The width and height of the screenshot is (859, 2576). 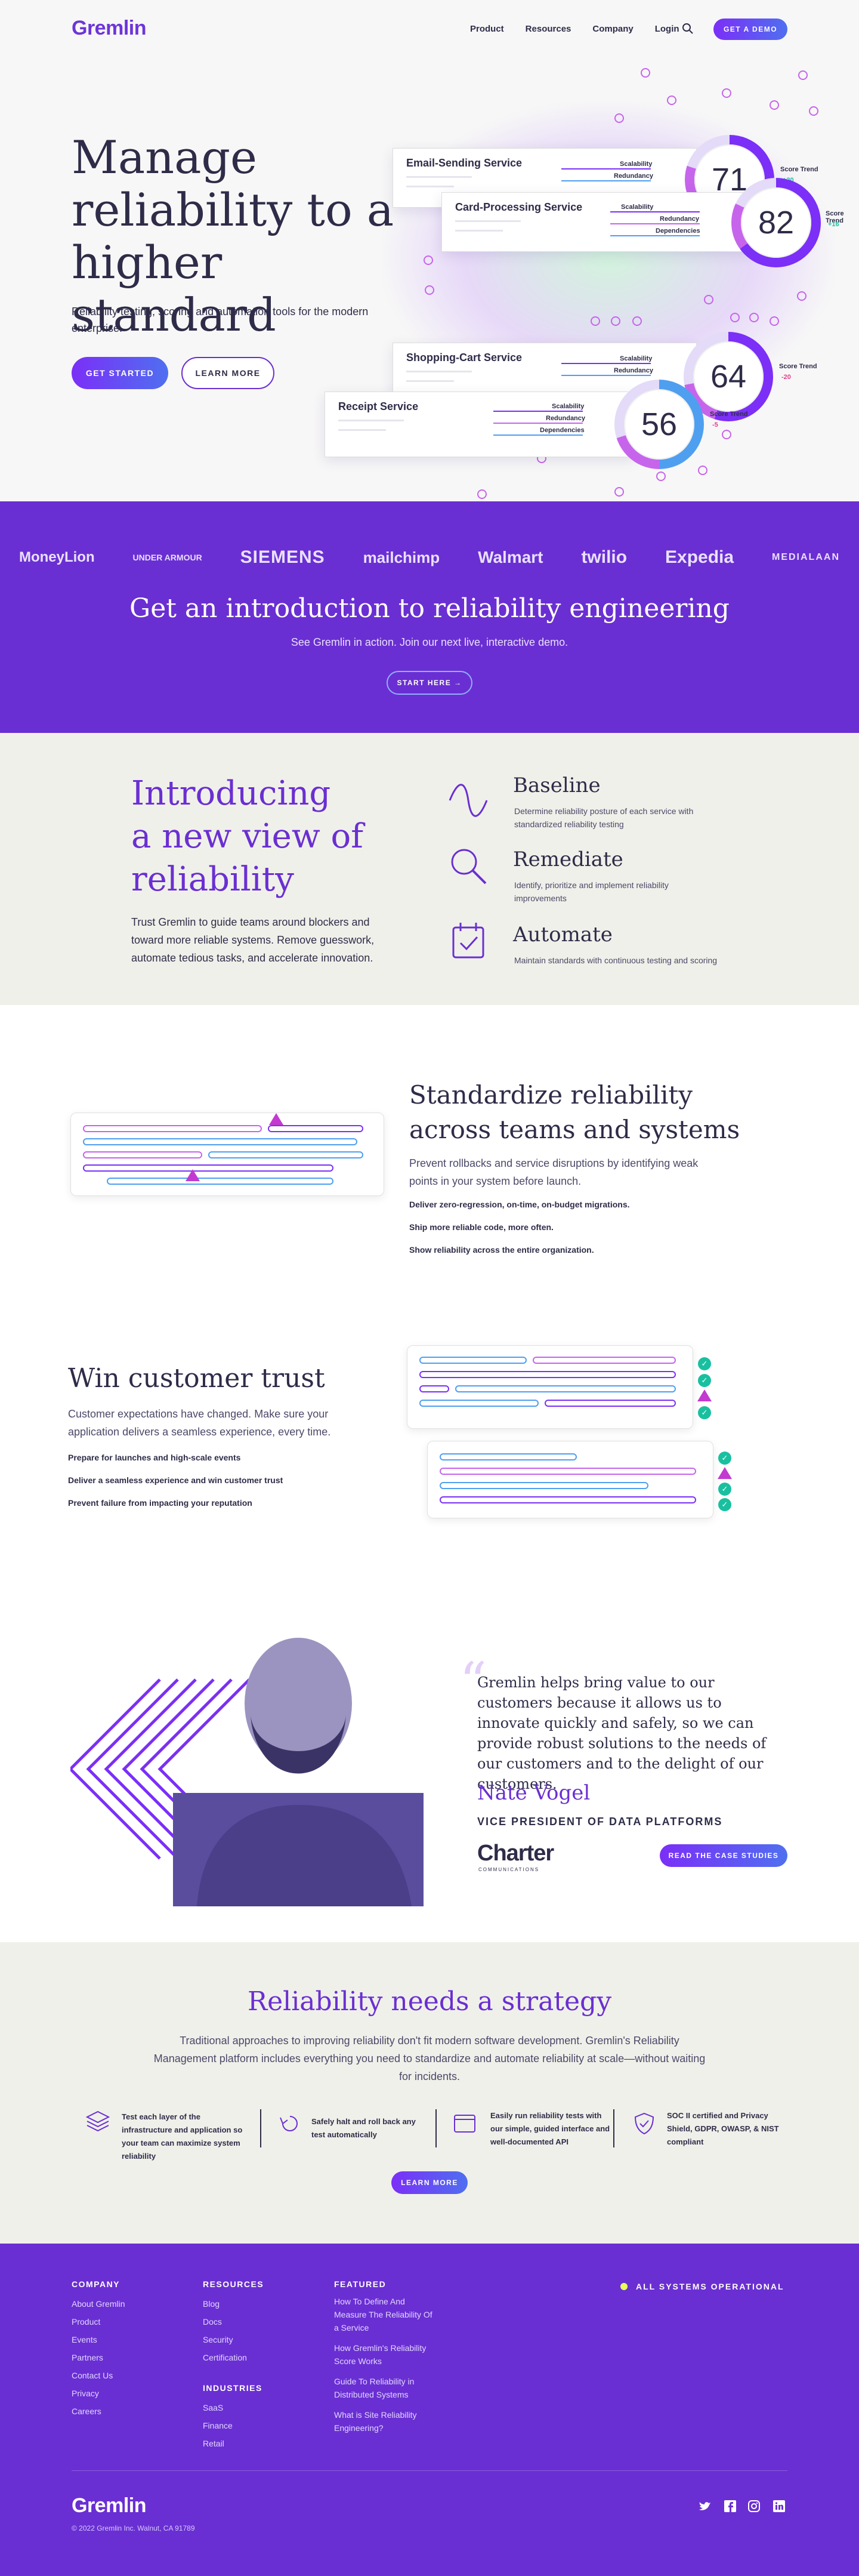 I want to click on magnifier-icon, so click(x=468, y=866).